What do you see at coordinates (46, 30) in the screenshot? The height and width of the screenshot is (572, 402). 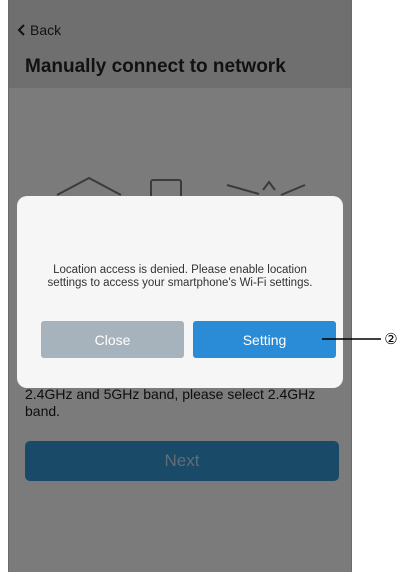 I see `back-label: Back` at bounding box center [46, 30].